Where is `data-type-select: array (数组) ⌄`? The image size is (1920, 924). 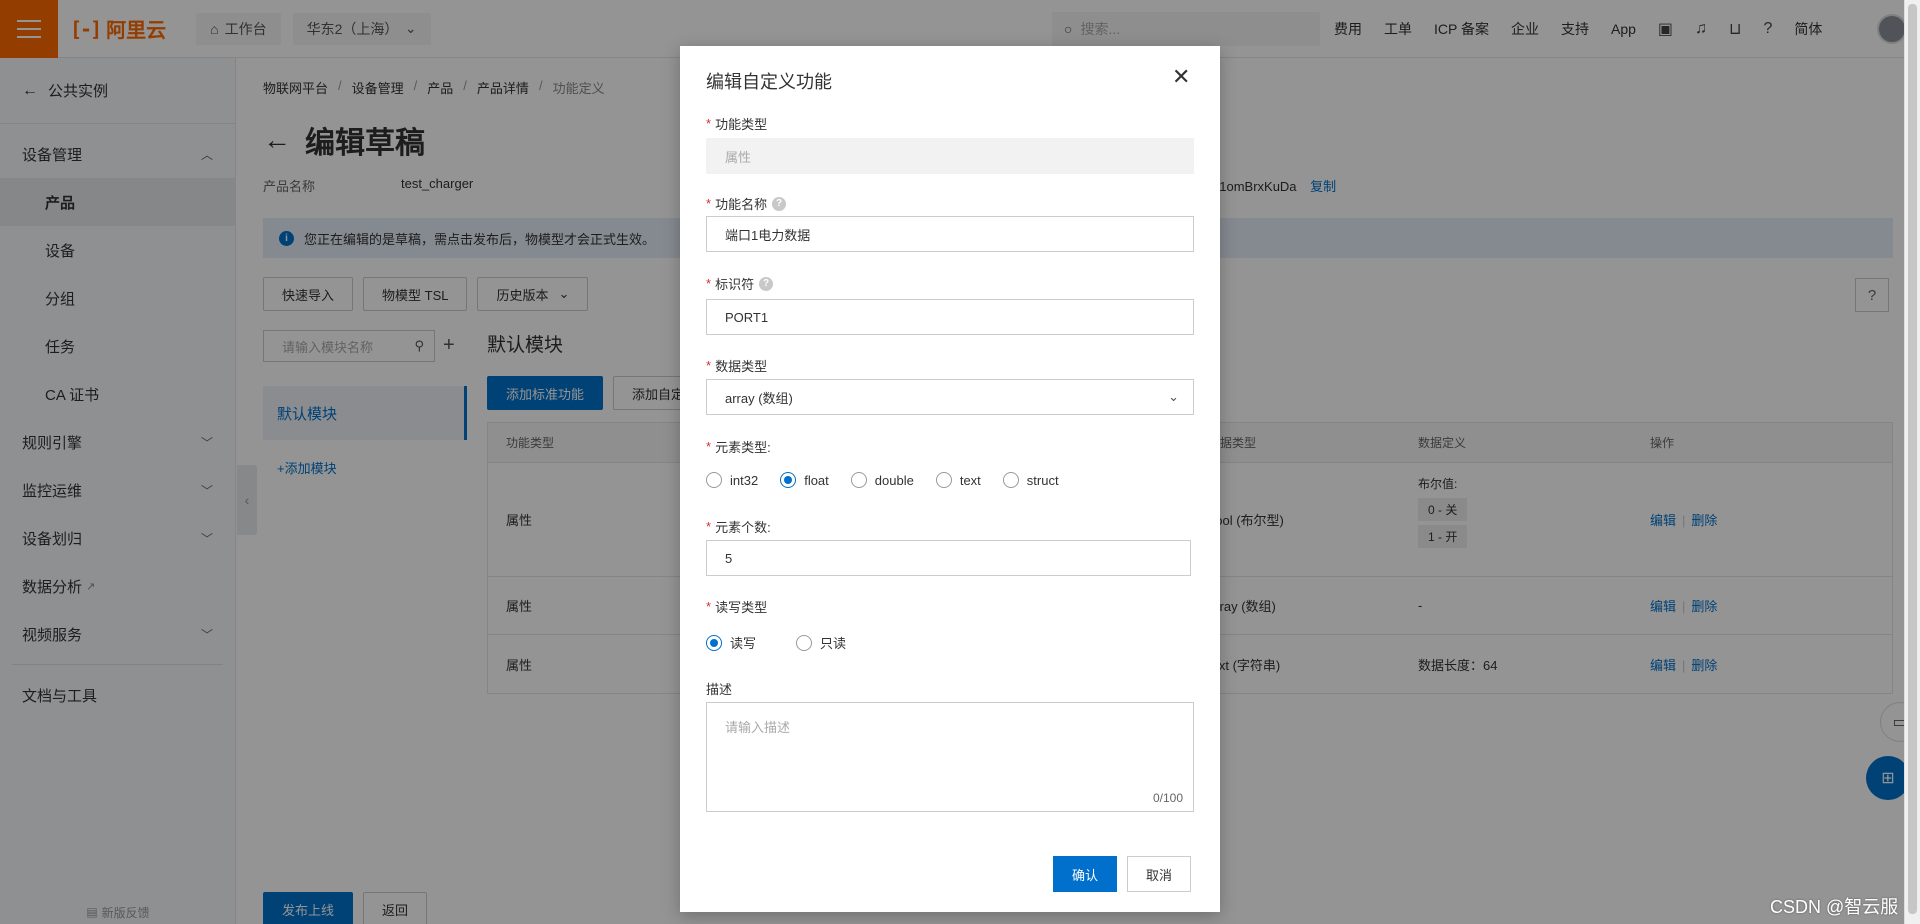 data-type-select: array (数组) ⌄ is located at coordinates (950, 397).